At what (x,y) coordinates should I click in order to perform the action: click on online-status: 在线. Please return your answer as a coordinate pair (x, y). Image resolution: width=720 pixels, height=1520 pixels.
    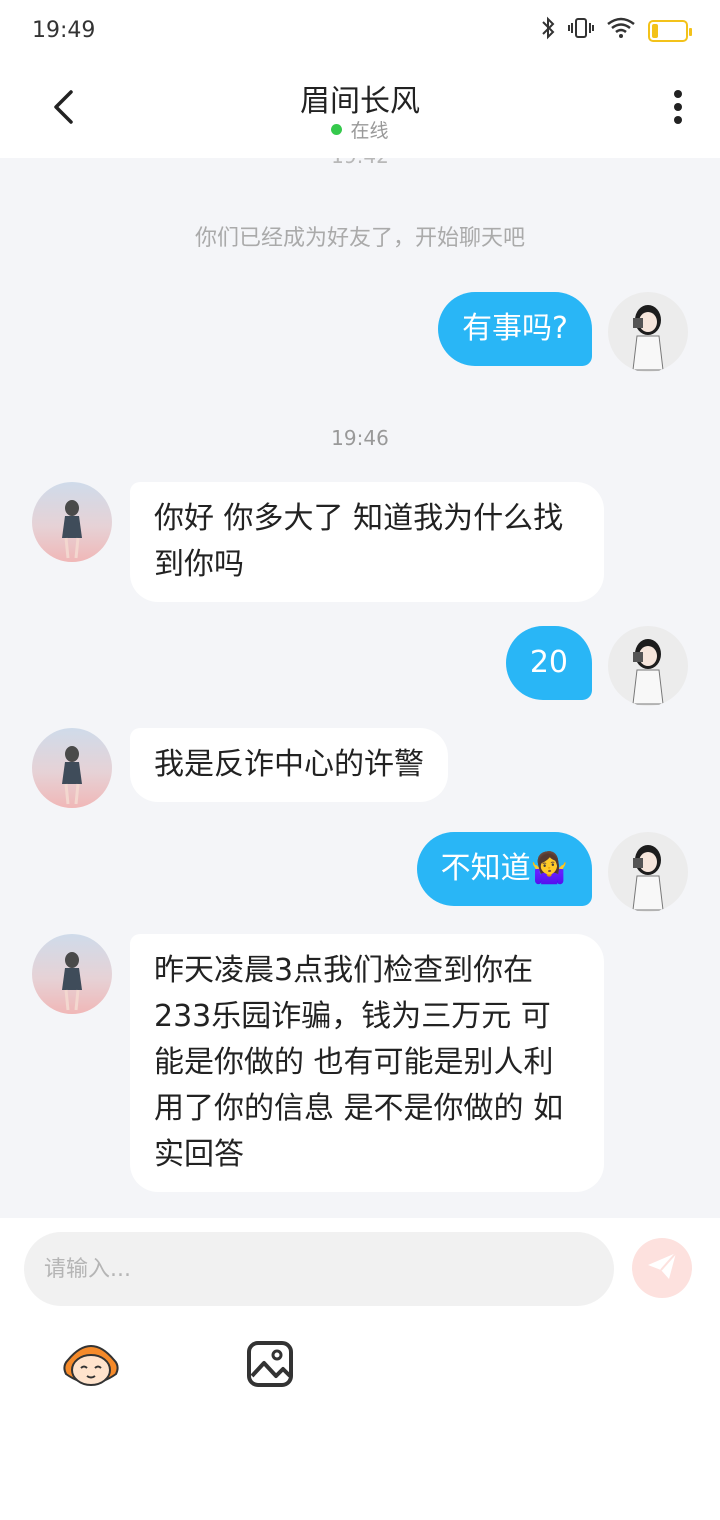
    Looking at the image, I should click on (360, 129).